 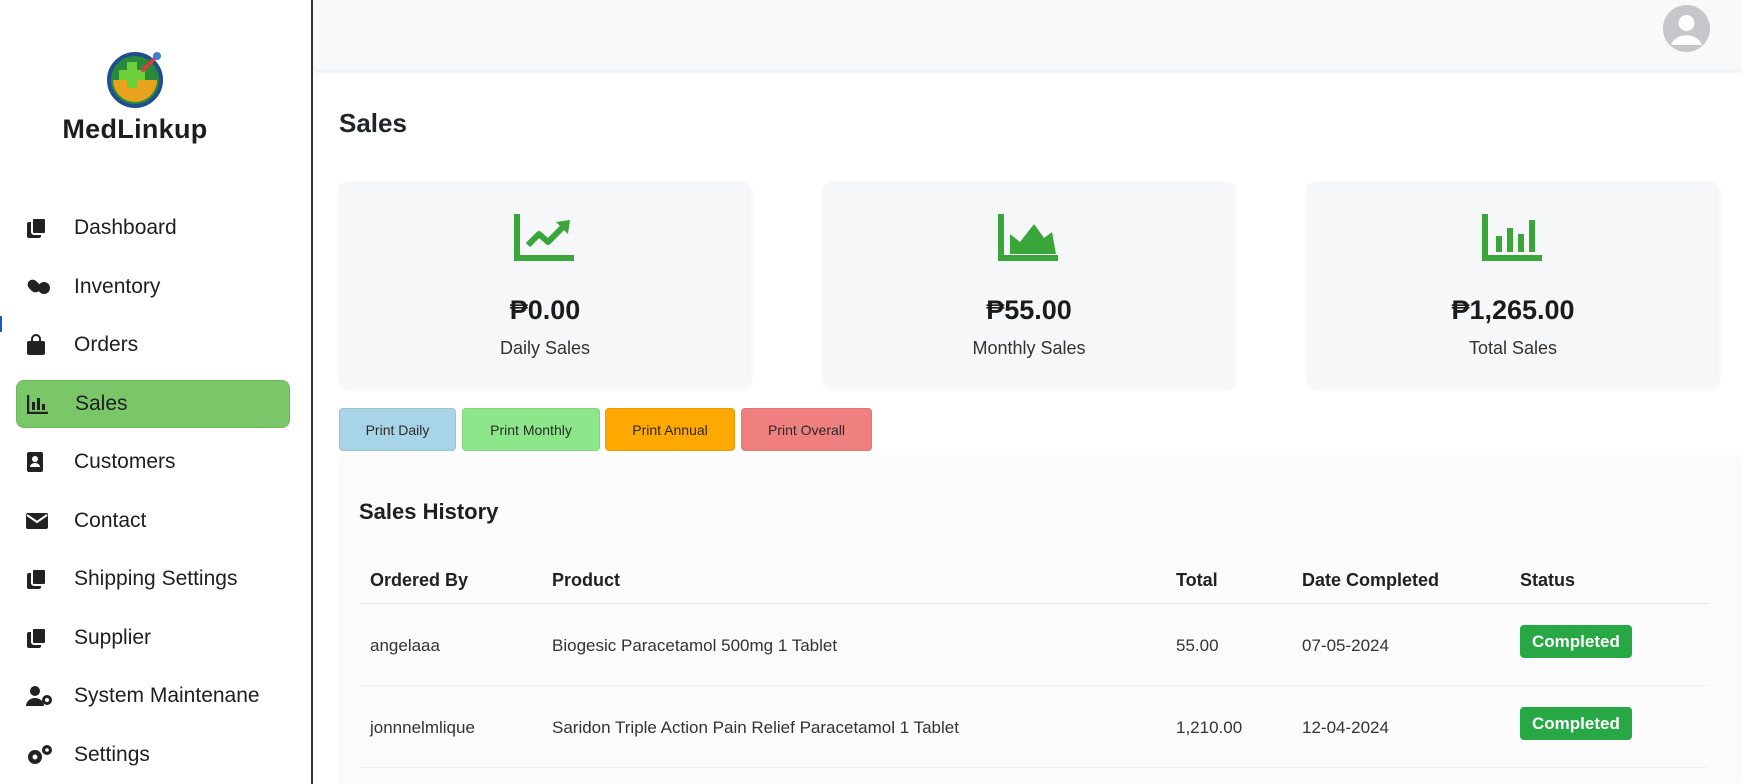 I want to click on line-trend-icon, so click(x=545, y=237).